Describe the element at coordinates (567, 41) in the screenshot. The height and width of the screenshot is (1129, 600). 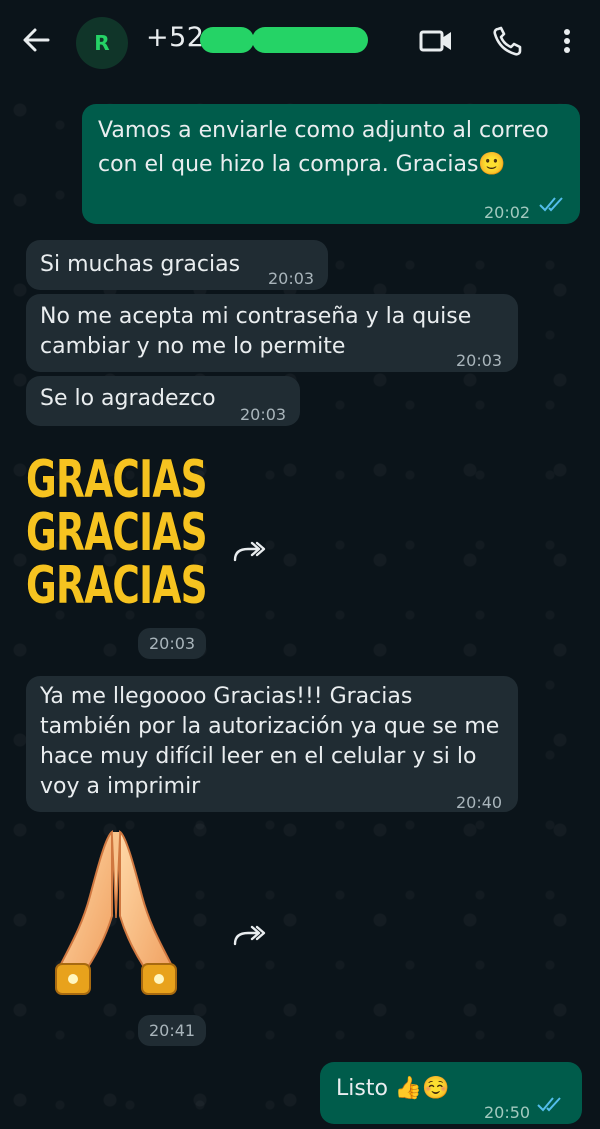
I see `more-vertical-icon` at that location.